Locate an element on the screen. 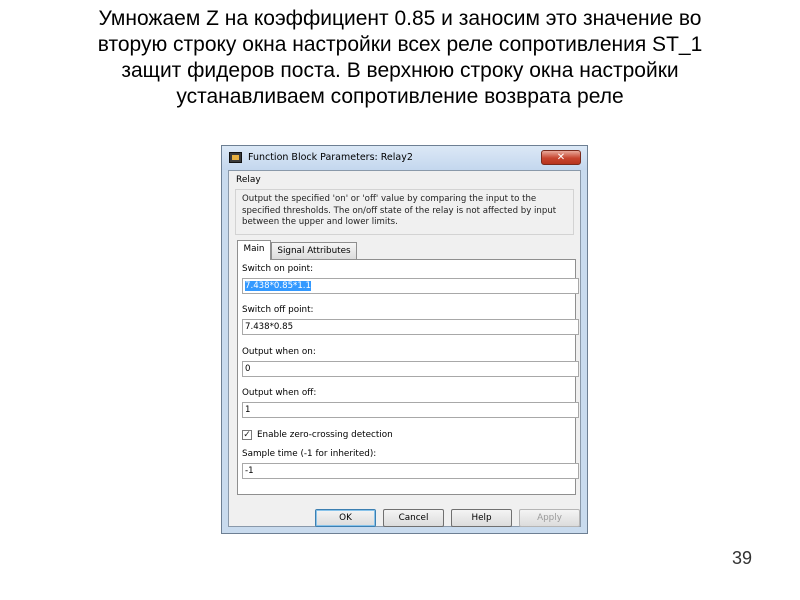  window-title: Function Block Parameters: Relay2 is located at coordinates (330, 157).